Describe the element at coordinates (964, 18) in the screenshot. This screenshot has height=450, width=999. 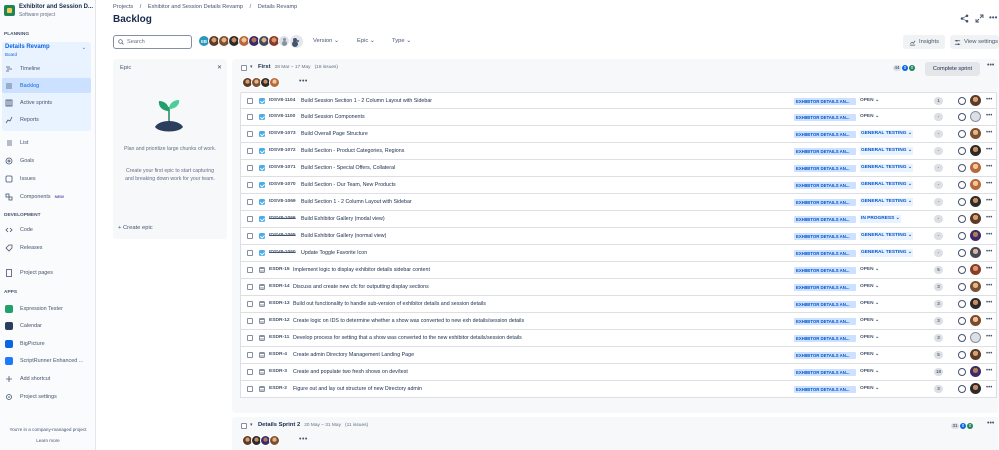
I see `share-icon` at that location.